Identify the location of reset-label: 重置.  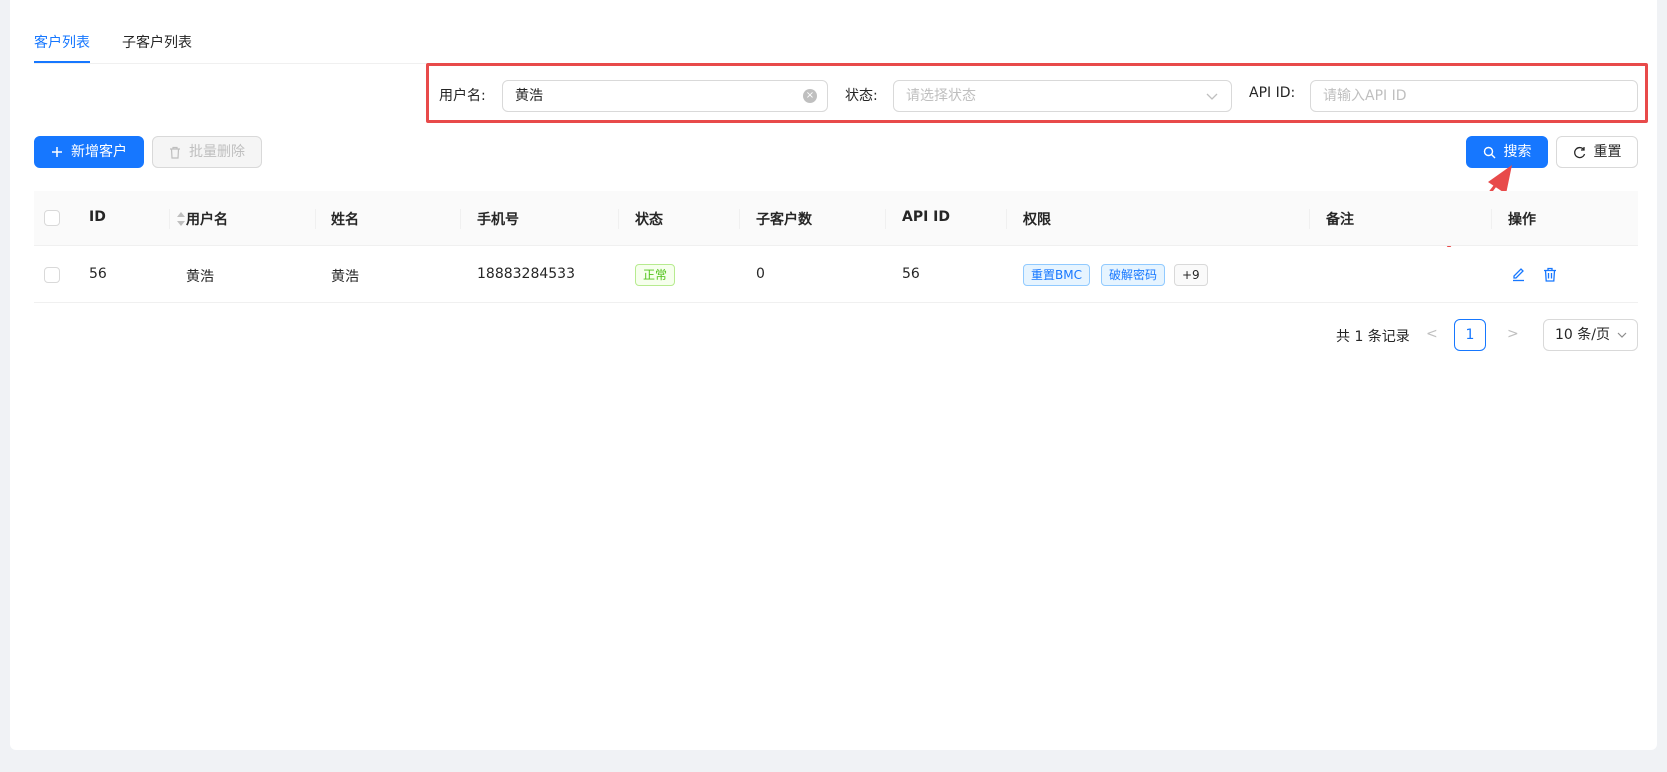
(1607, 152).